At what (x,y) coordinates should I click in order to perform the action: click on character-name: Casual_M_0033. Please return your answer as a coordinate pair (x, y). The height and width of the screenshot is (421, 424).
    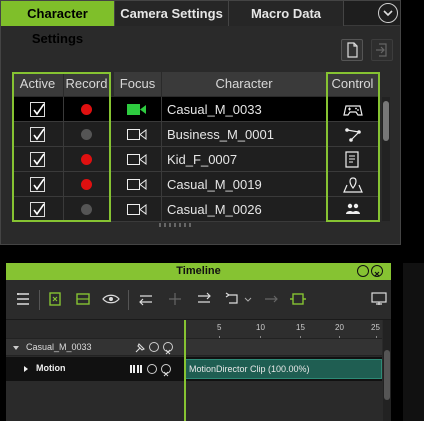
    Looking at the image, I should click on (244, 109).